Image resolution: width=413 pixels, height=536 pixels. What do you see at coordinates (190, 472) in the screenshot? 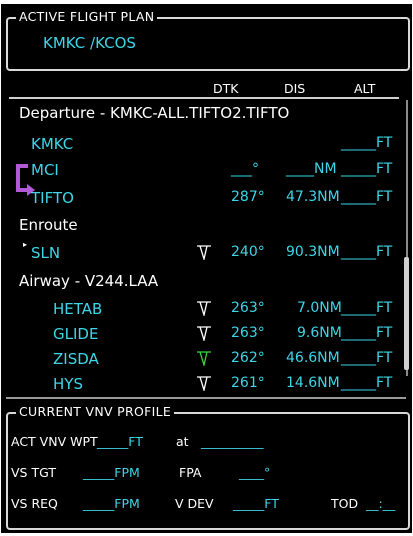
I see `fpa-label: FPA` at bounding box center [190, 472].